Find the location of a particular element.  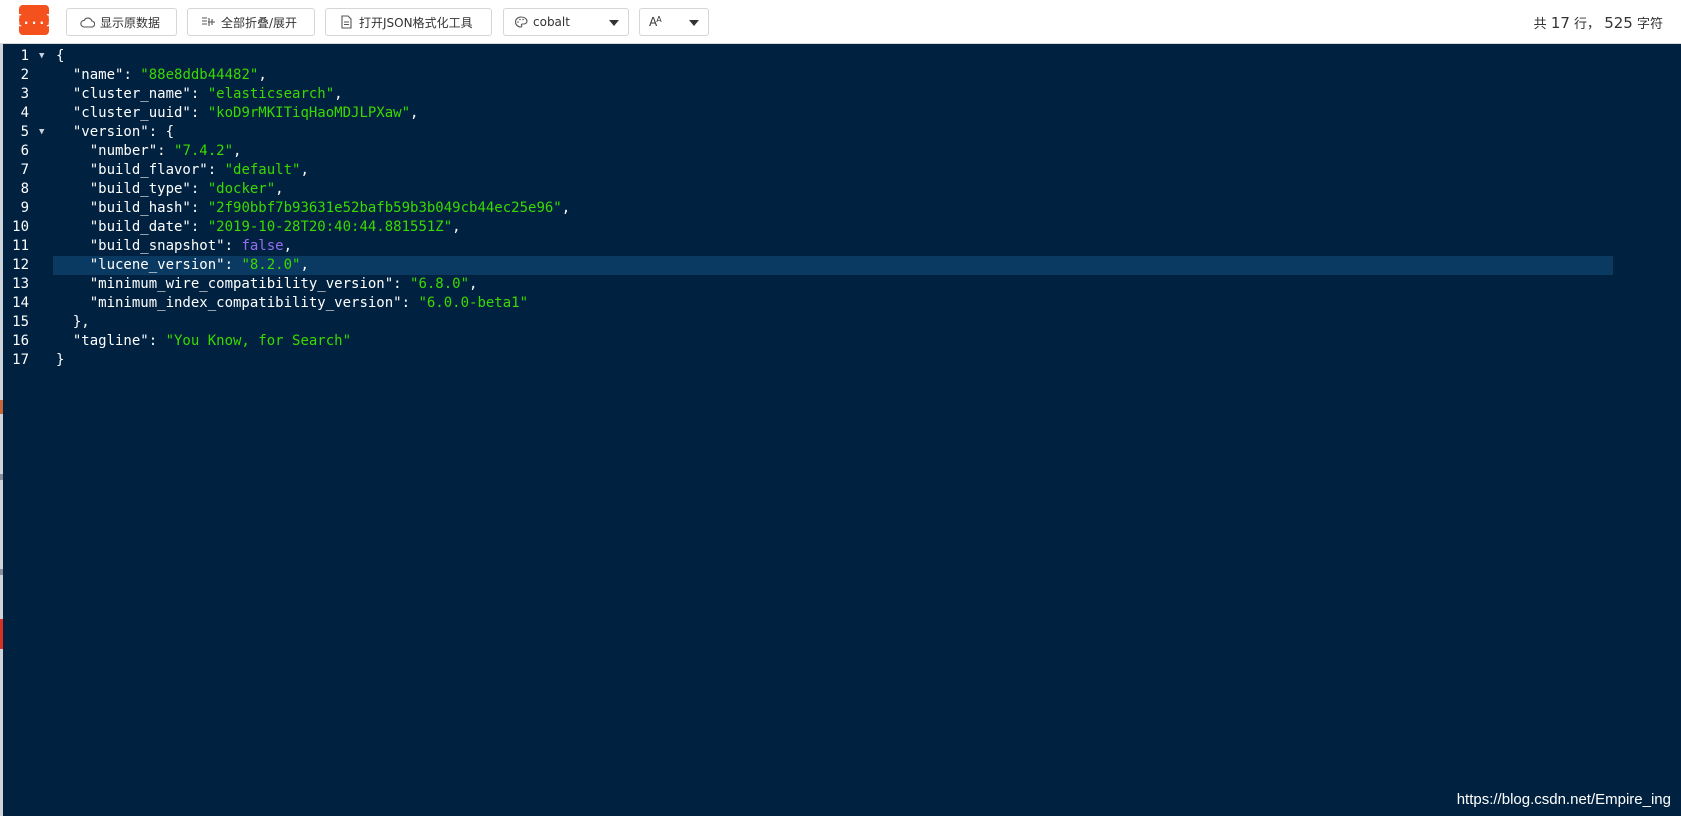

watermark: https://blog.csdn.net/Empire_ing is located at coordinates (1563, 799).